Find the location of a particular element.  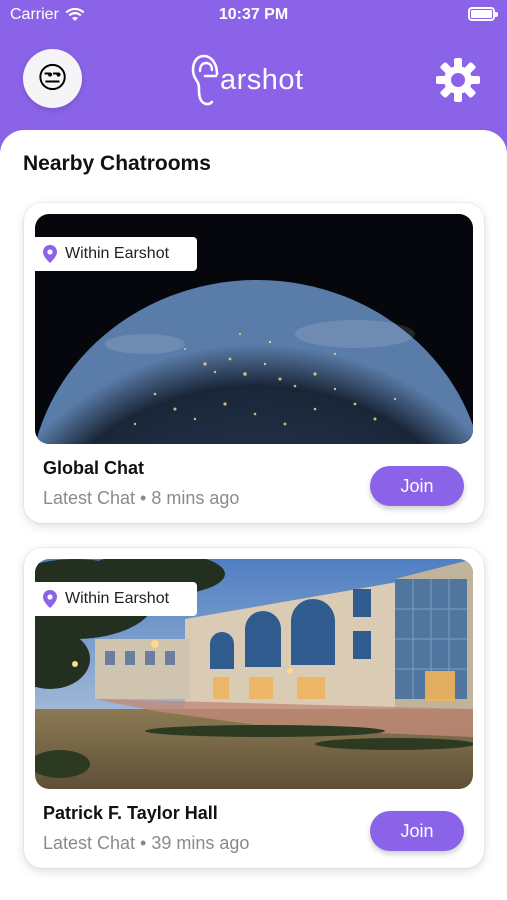

chatroom-name: Patrick F. Taylor Hall is located at coordinates (130, 813).